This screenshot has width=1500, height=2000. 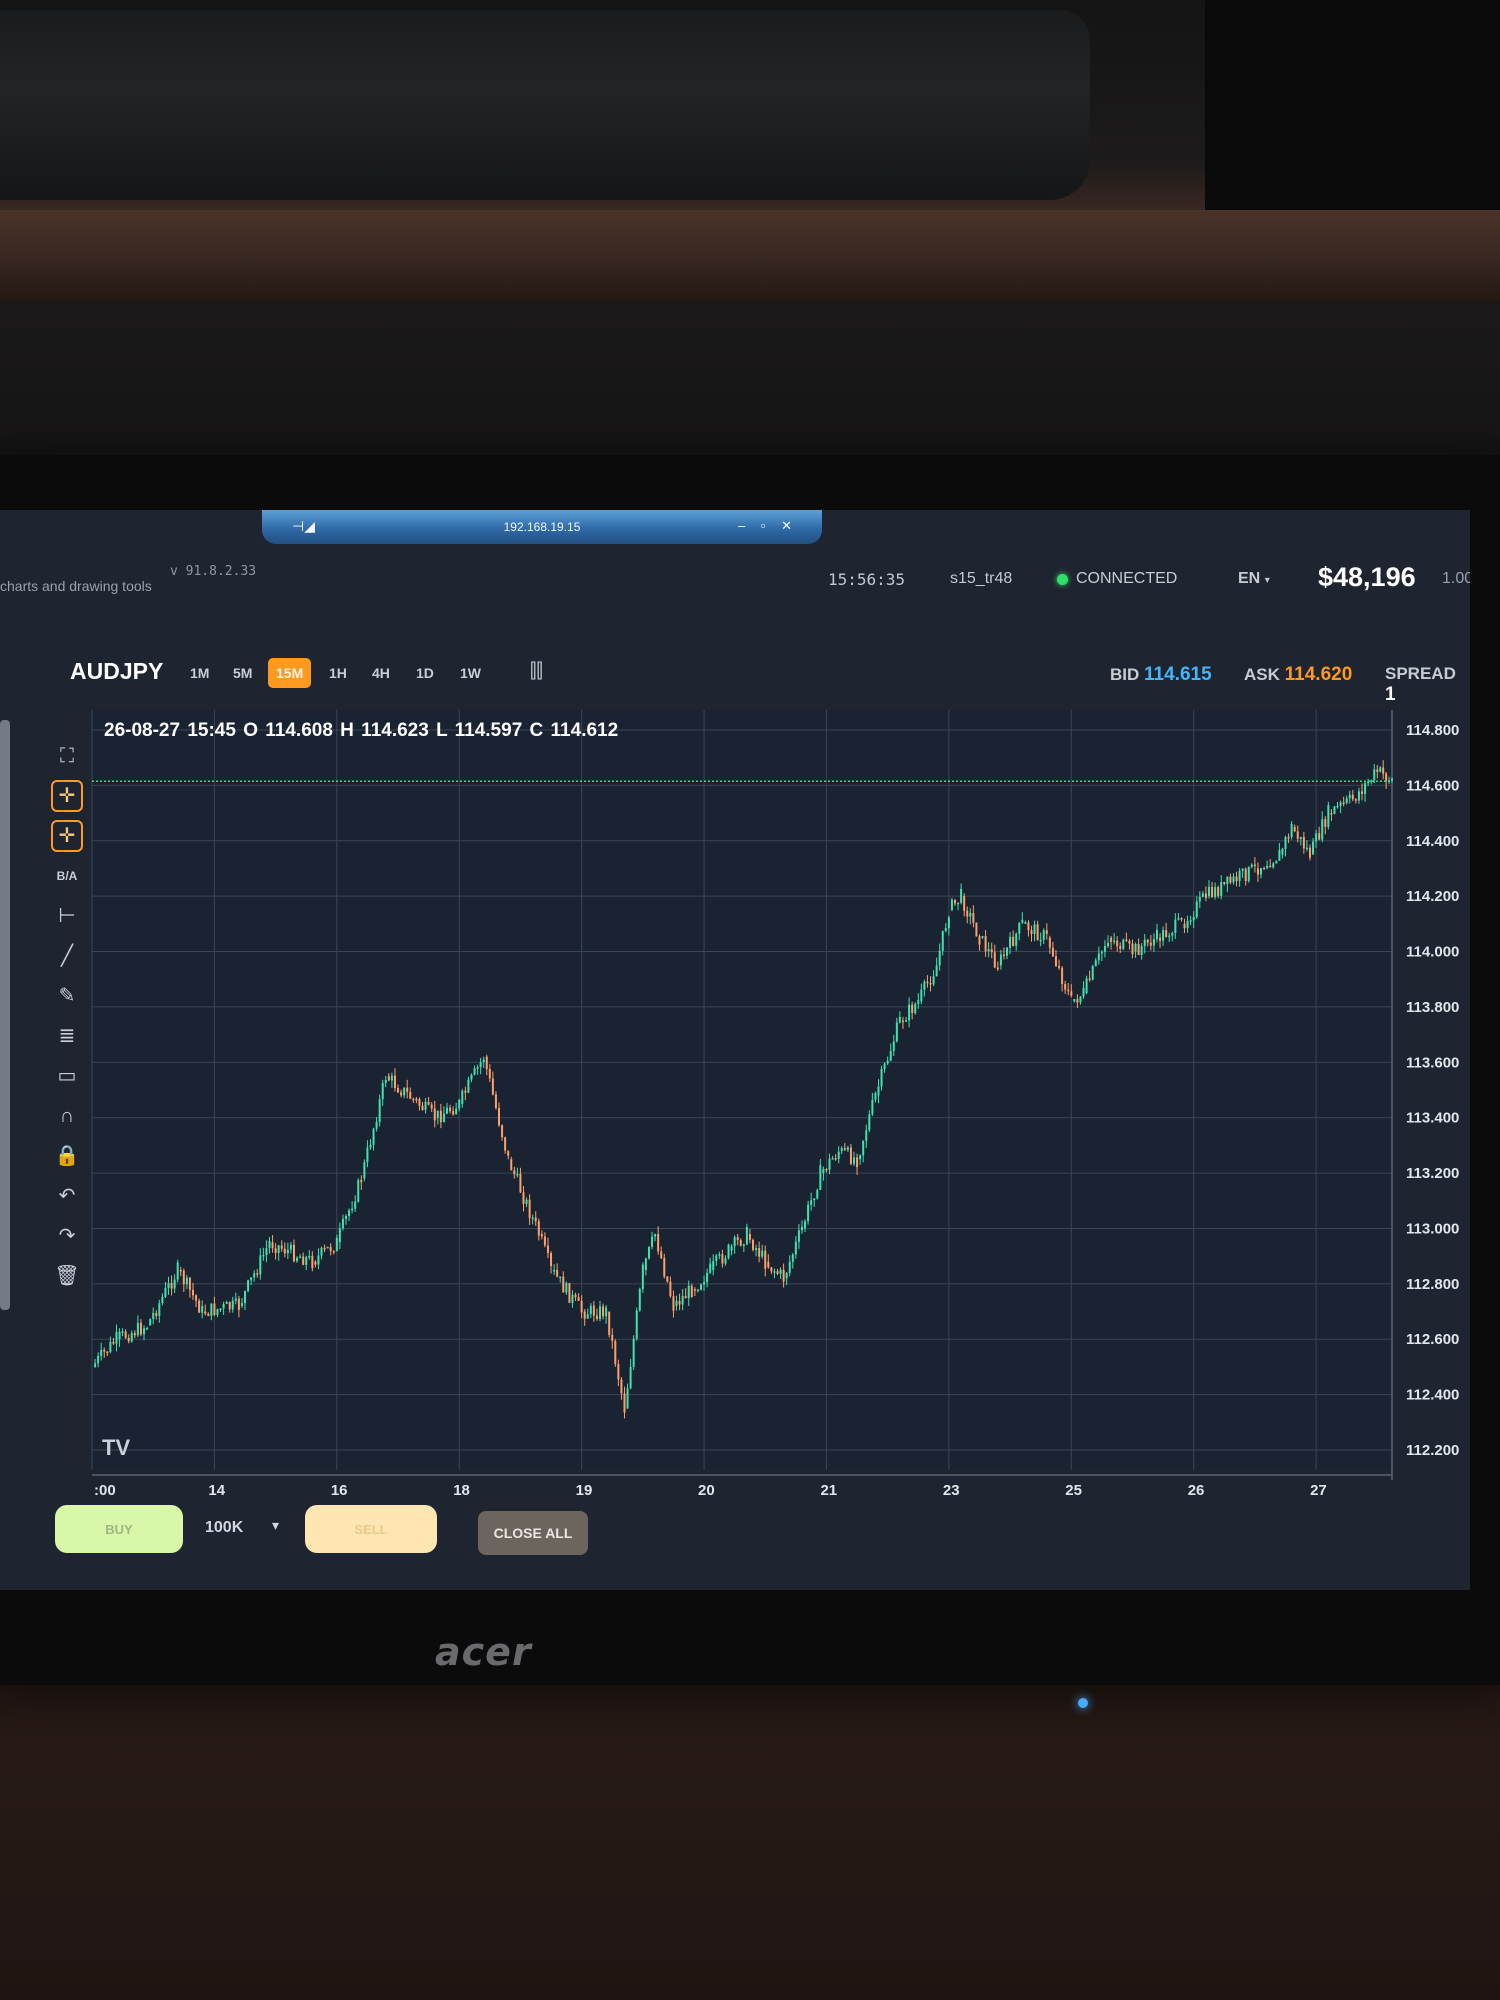 What do you see at coordinates (67, 876) in the screenshot?
I see `bid-ask-toggle: B/A` at bounding box center [67, 876].